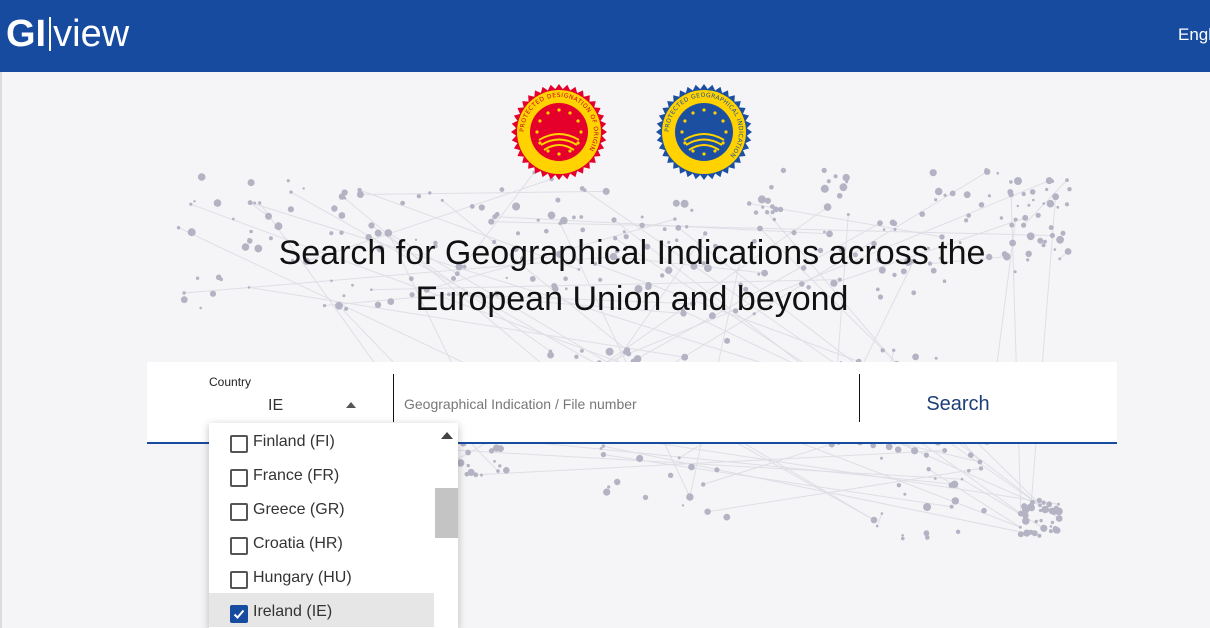 The height and width of the screenshot is (628, 1210). Describe the element at coordinates (632, 299) in the screenshot. I see `hero-line-2: European Union and beyond` at that location.